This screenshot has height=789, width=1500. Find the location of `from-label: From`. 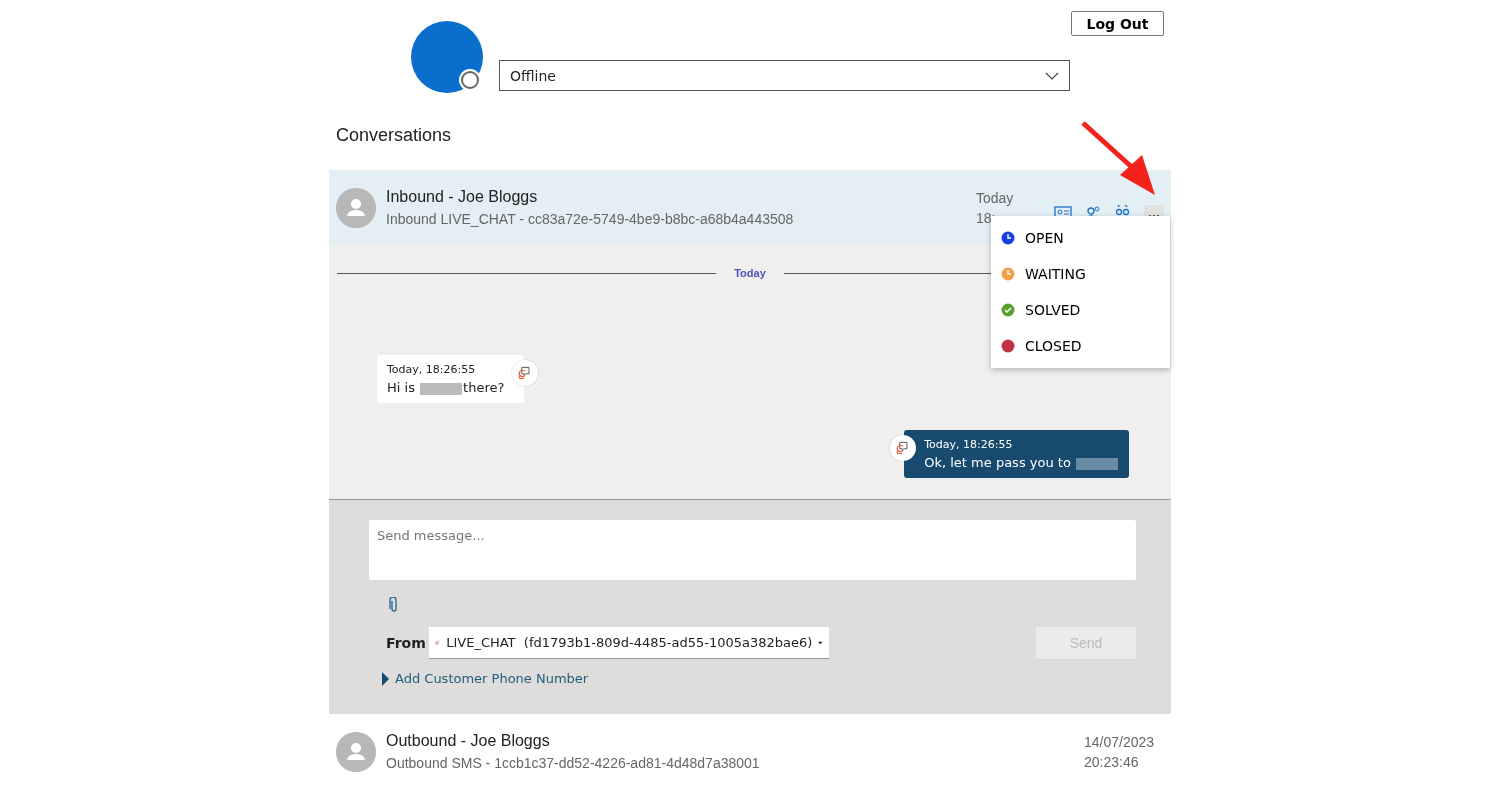

from-label: From is located at coordinates (406, 643).